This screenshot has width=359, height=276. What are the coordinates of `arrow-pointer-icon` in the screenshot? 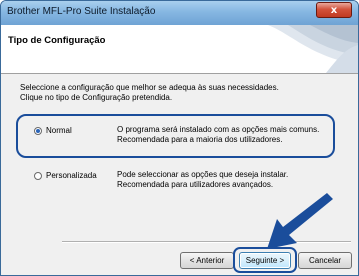 It's located at (300, 221).